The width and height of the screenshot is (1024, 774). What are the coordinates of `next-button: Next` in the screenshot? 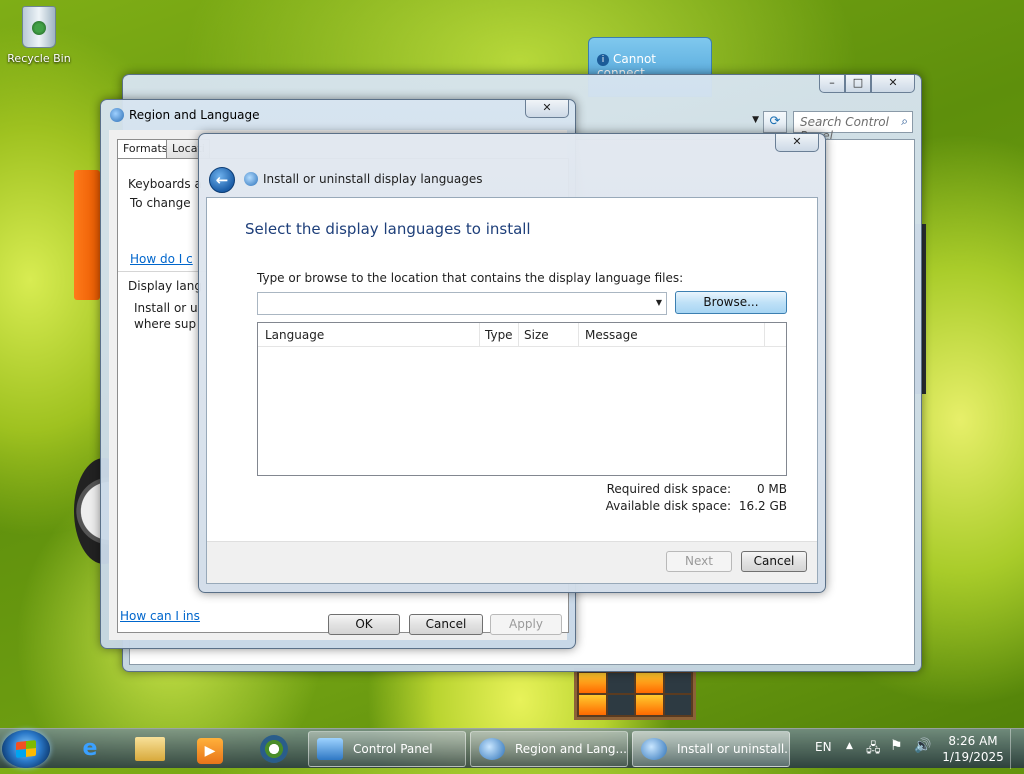 It's located at (699, 561).